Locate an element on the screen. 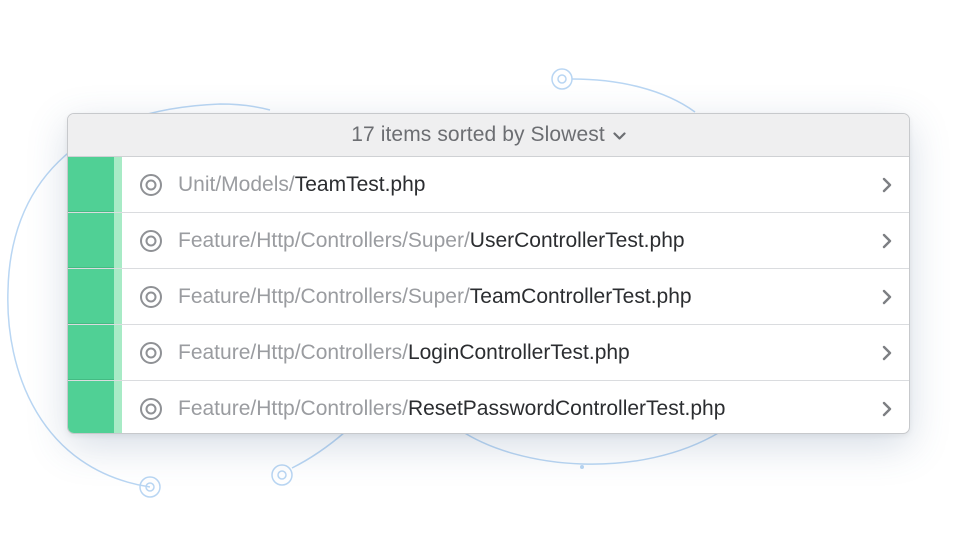 The height and width of the screenshot is (554, 976). decor-node-mid-inner is located at coordinates (282, 475).